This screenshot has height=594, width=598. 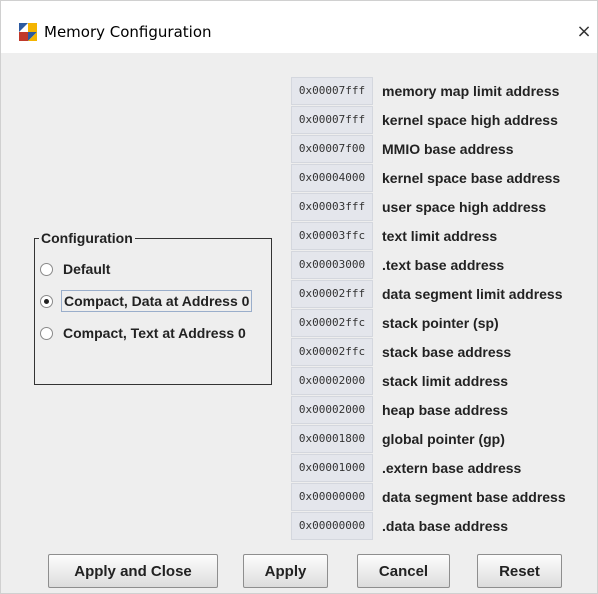 I want to click on address-label: heap base address, so click(x=445, y=410).